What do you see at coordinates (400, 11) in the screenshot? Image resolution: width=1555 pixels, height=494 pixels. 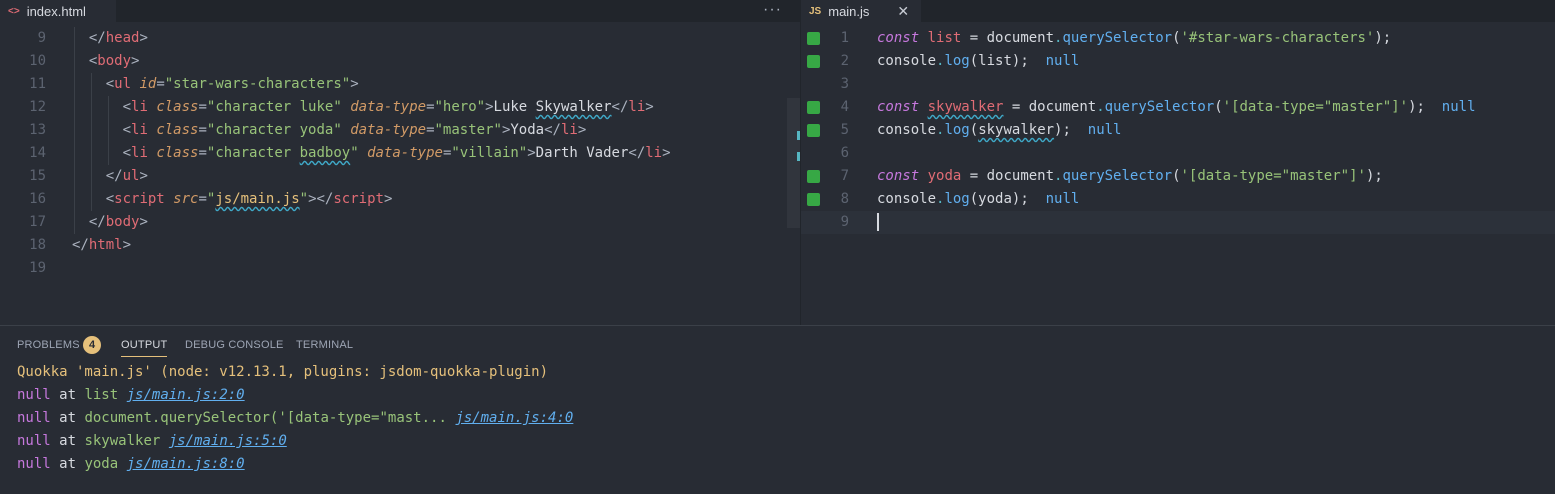 I see `left-tab-bar: <> index.html ···` at bounding box center [400, 11].